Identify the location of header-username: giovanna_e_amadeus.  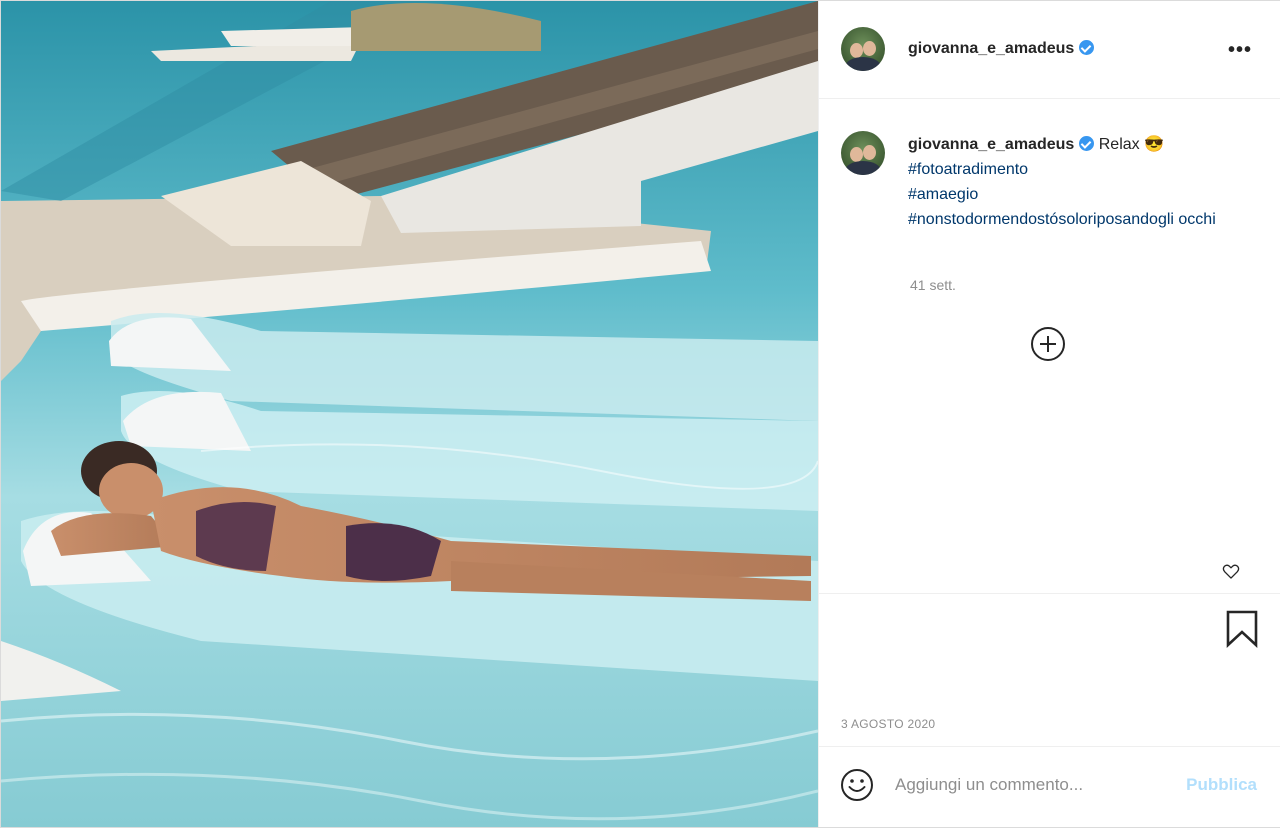
(1001, 49).